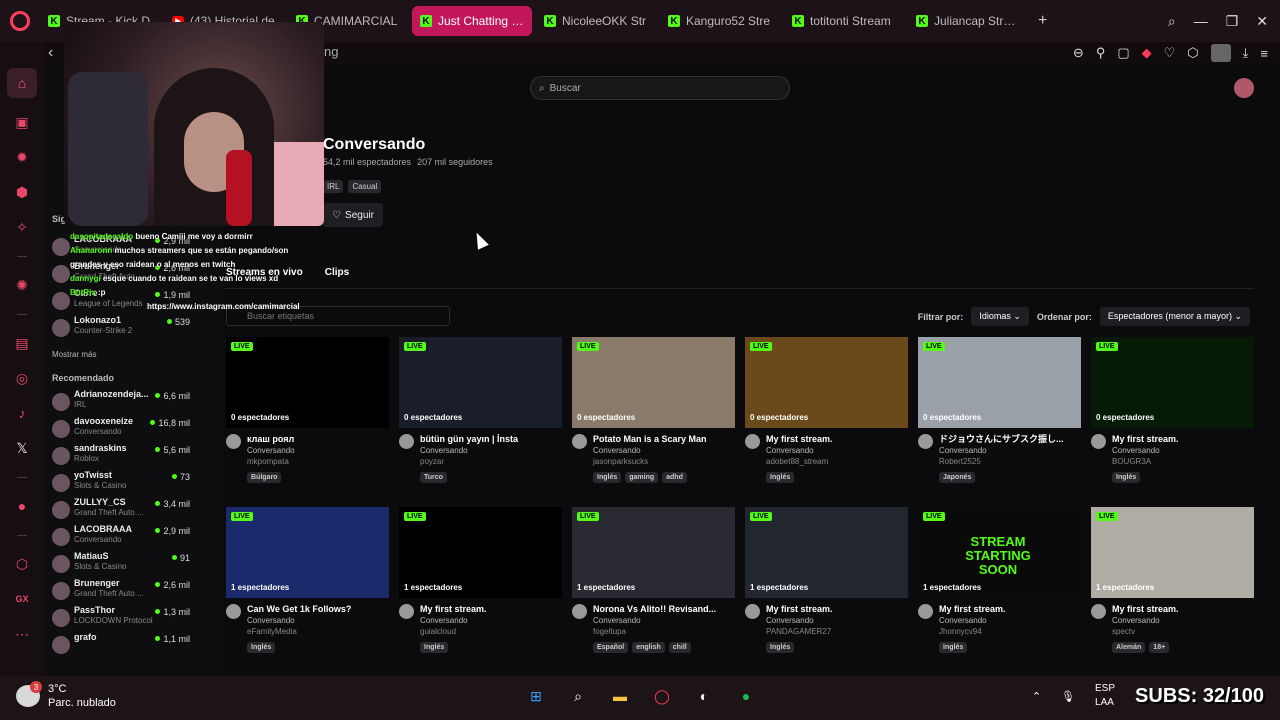 Image resolution: width=1280 pixels, height=720 pixels. Describe the element at coordinates (331, 51) in the screenshot. I see `url-fragment: ng` at that location.